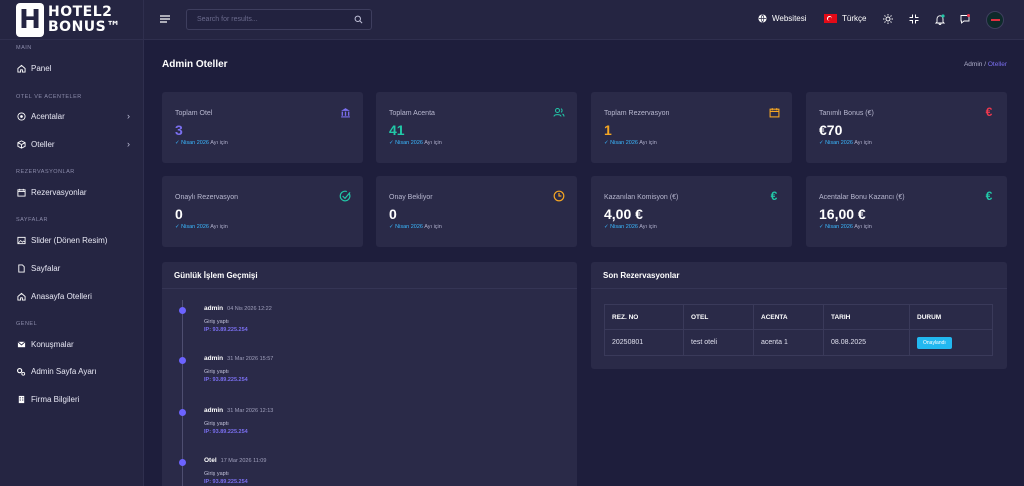 The width and height of the screenshot is (1024, 486). What do you see at coordinates (194, 113) in the screenshot?
I see `stat-label: Toplam Otel` at bounding box center [194, 113].